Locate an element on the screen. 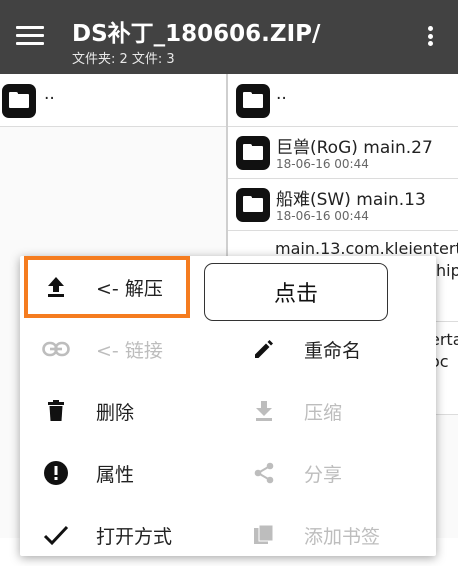  file-name: 船难(SW) main.13 is located at coordinates (351, 200).